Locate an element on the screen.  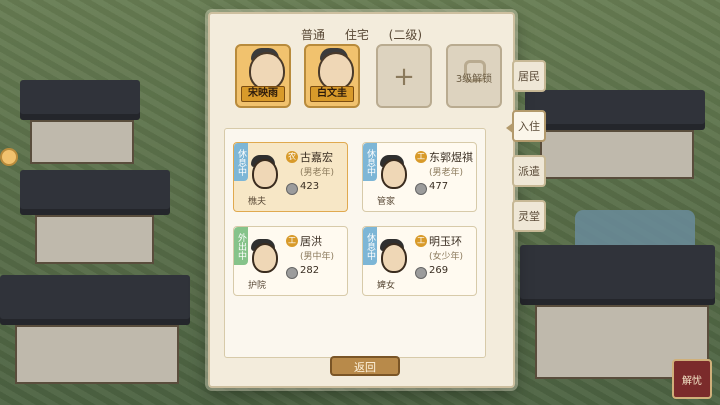
resident-card-1: 休息中 农 古嘉宏 (男老年) 423 樵夫 is located at coordinates (290, 177).